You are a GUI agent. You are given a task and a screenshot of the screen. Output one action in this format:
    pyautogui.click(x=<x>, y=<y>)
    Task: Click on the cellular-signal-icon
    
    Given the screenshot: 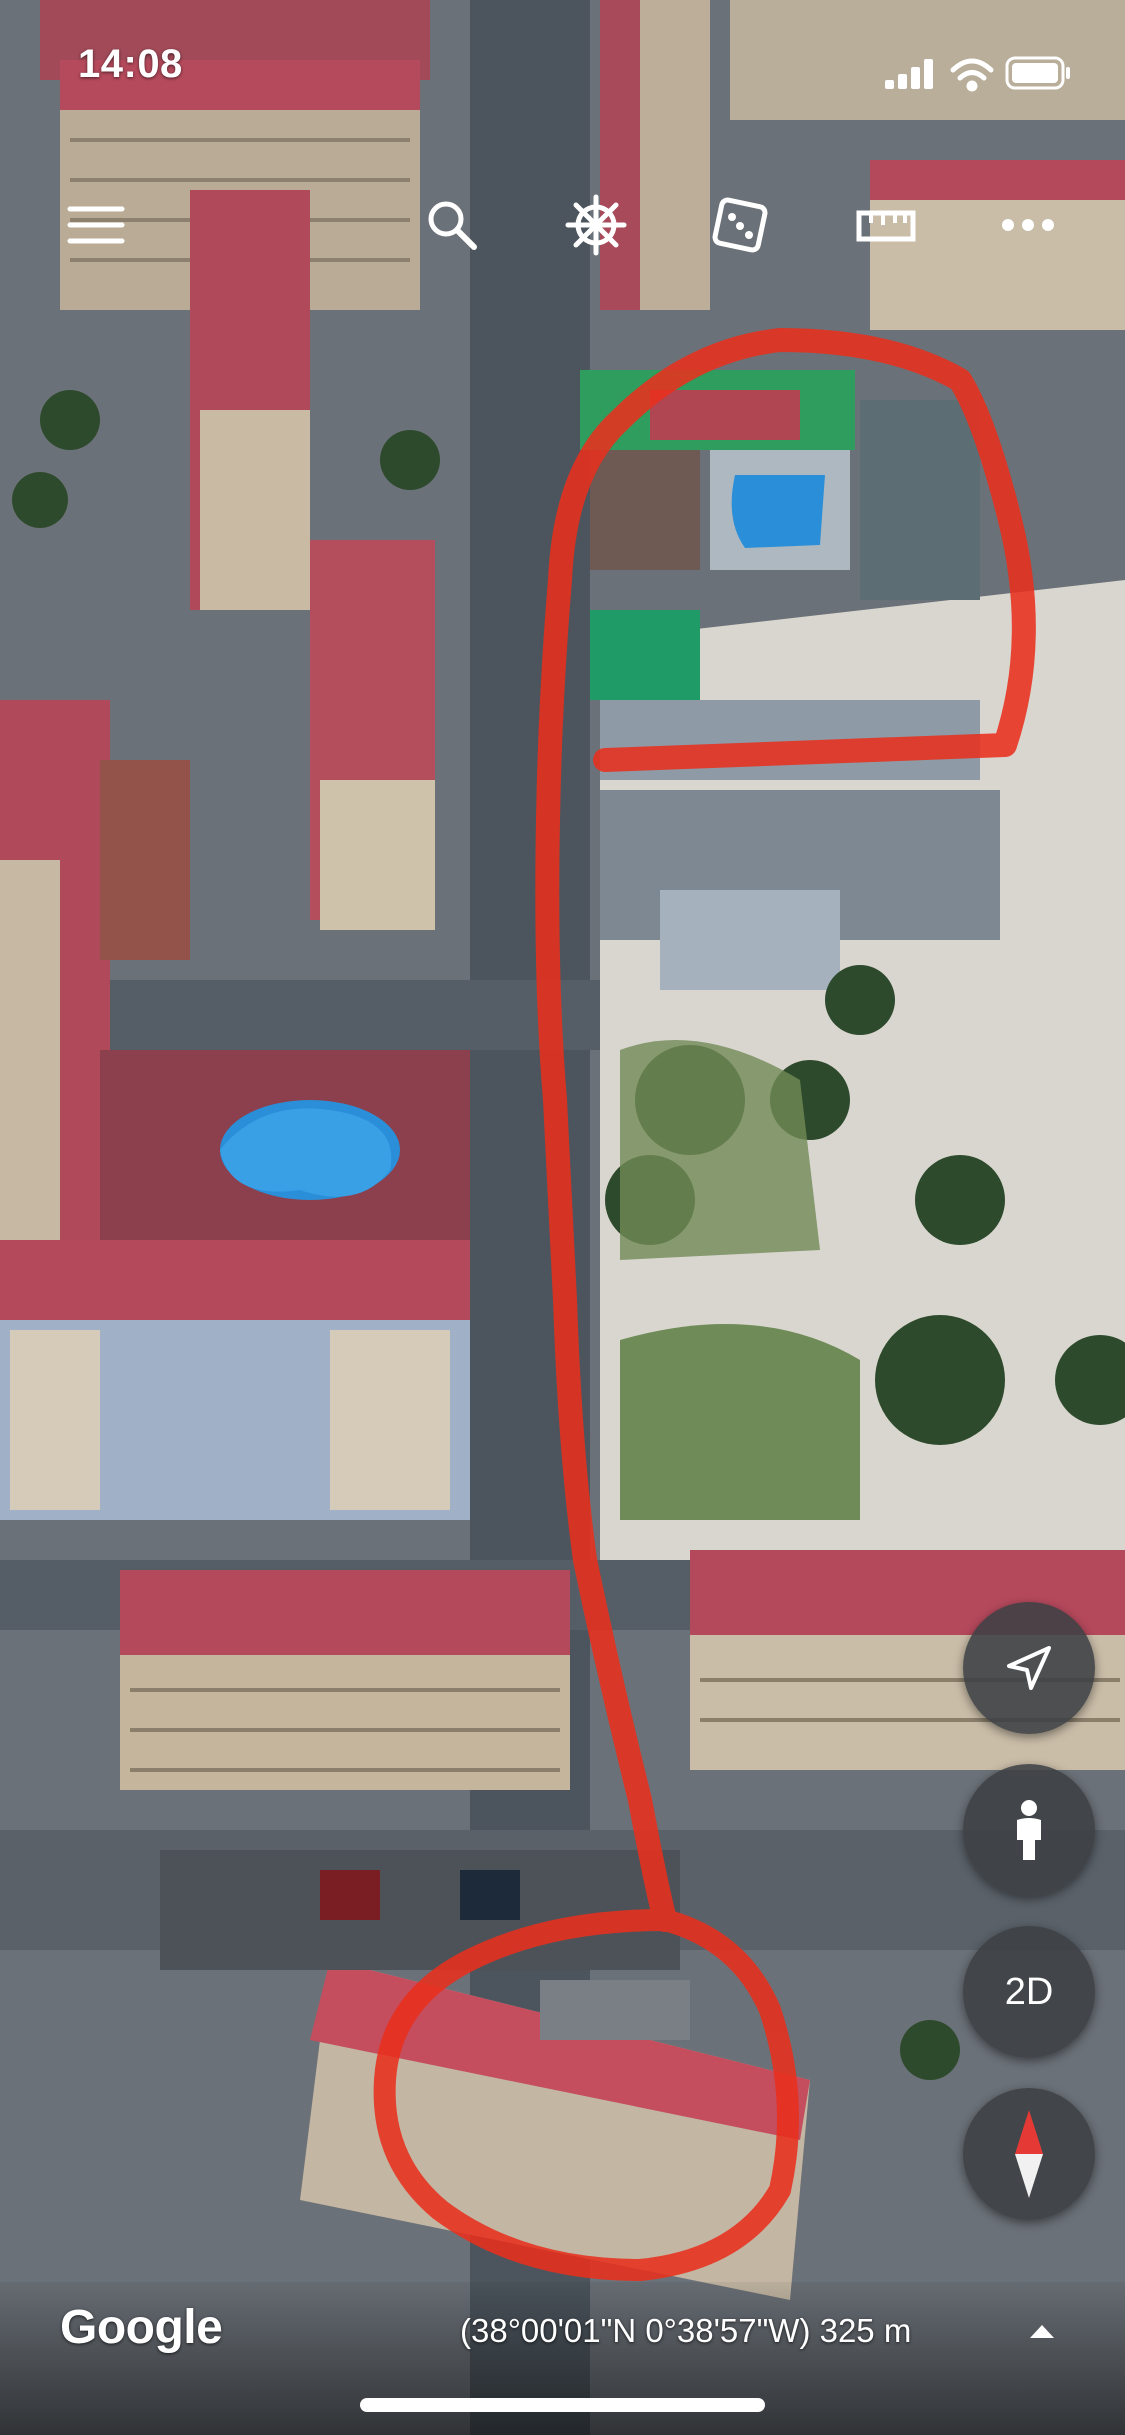 What is the action you would take?
    pyautogui.click(x=909, y=74)
    